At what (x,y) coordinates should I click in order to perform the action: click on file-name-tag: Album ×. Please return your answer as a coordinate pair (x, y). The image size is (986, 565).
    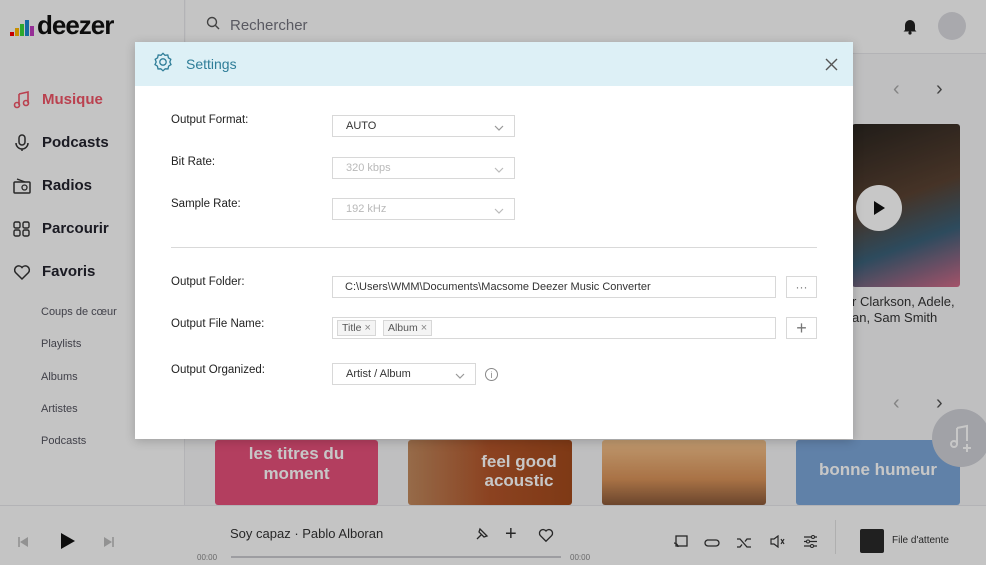
    Looking at the image, I should click on (407, 328).